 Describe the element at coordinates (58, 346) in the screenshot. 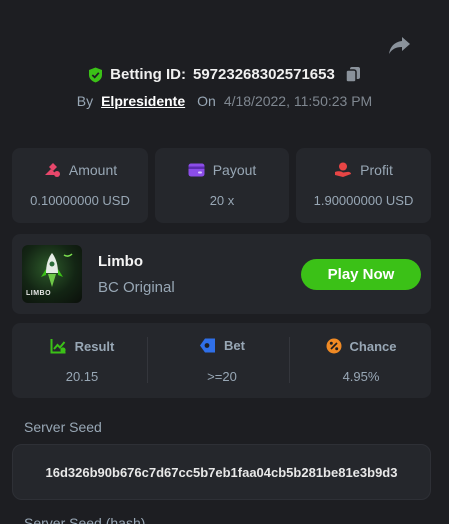

I see `result-chart-icon` at that location.